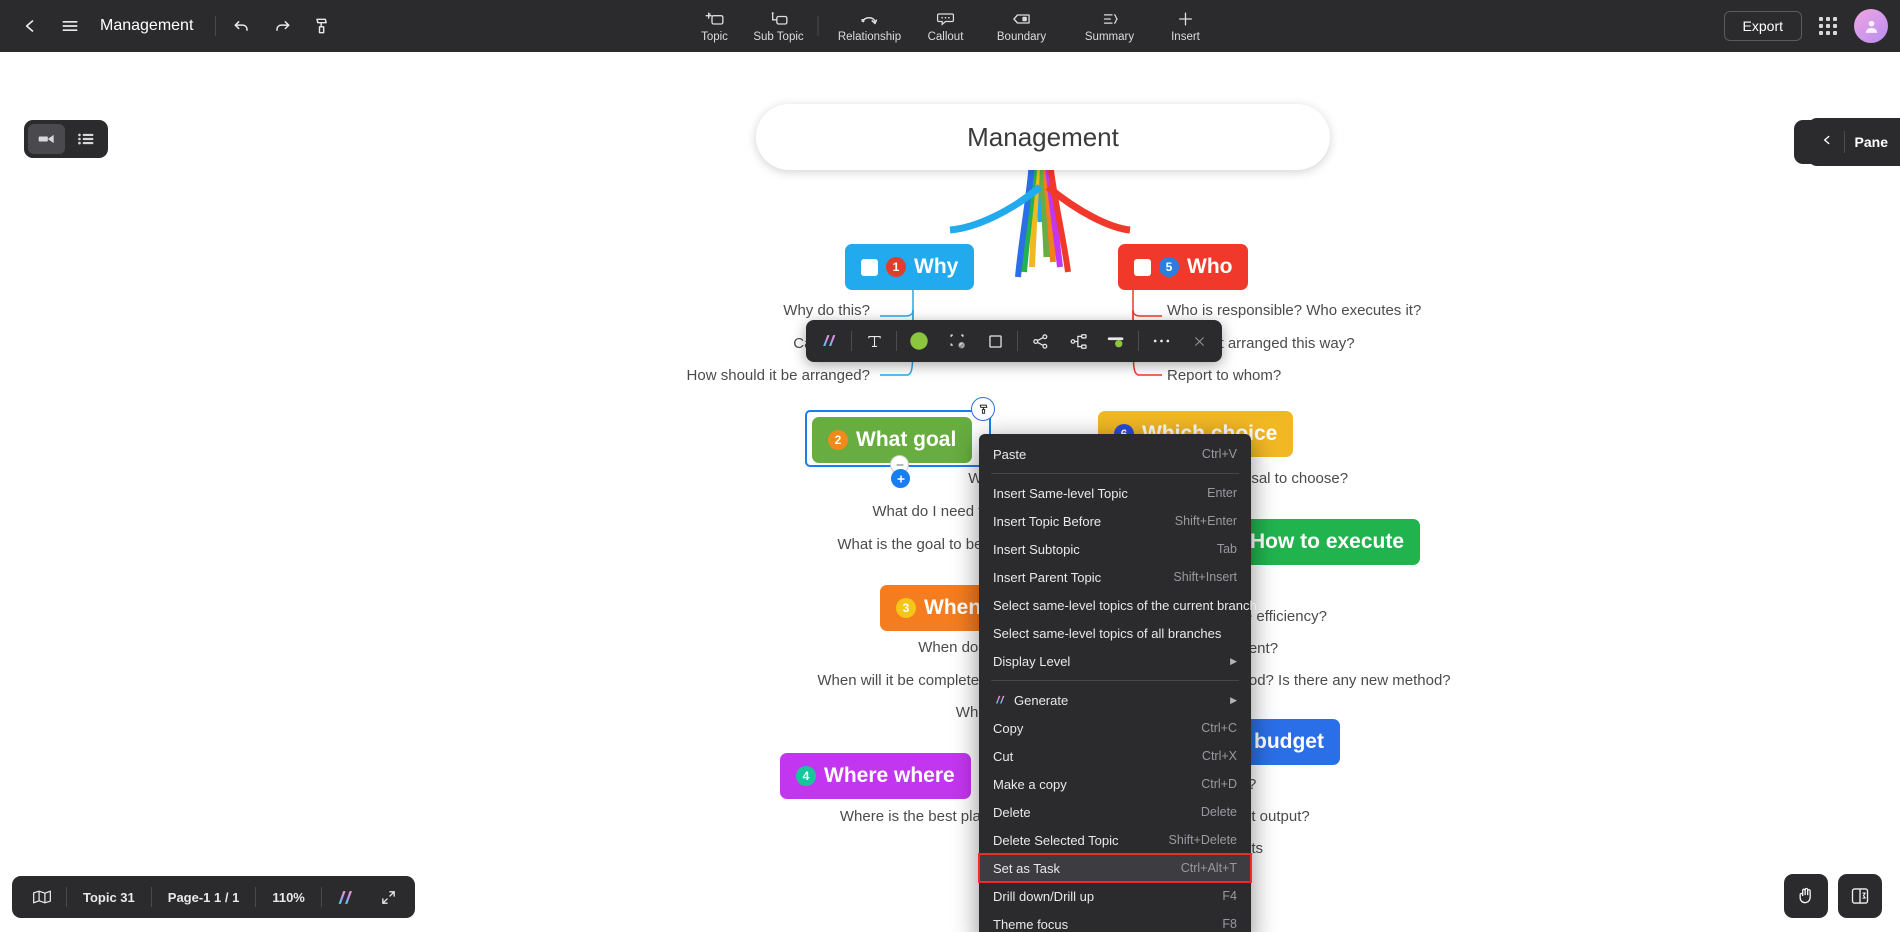  What do you see at coordinates (1047, 577) in the screenshot?
I see `menu-item-label: Insert Parent Topic` at bounding box center [1047, 577].